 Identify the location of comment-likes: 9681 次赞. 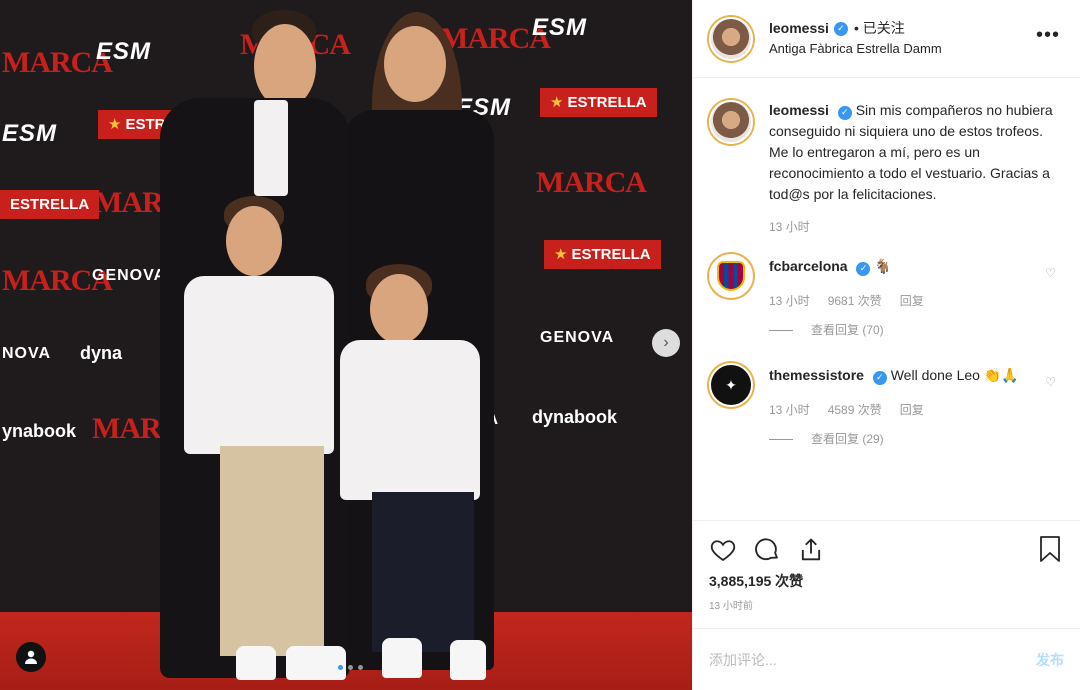
(855, 301).